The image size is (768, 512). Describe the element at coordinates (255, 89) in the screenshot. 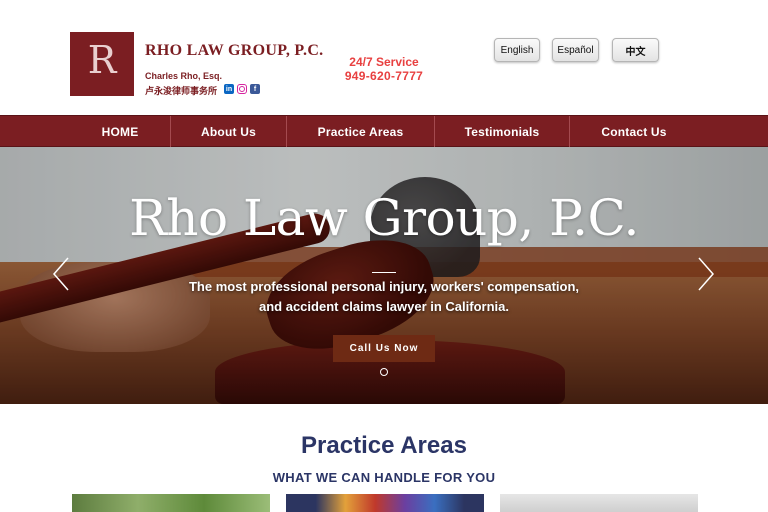

I see `facebook-icon: f` at that location.